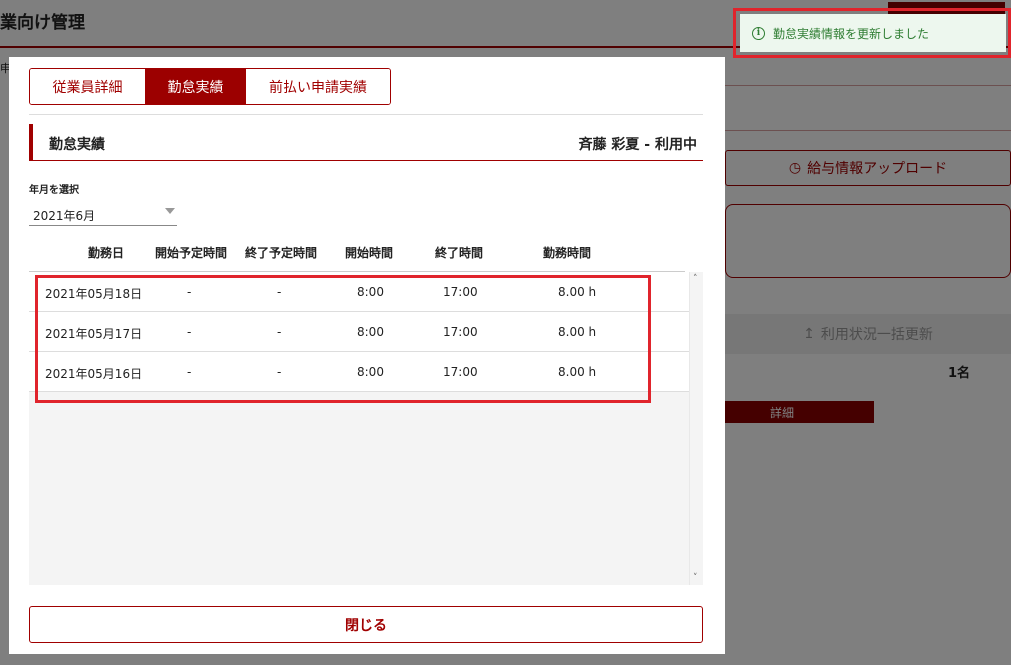  I want to click on modal-tabs: 従業員詳細 勤怠実績 前払い申請実績, so click(210, 86).